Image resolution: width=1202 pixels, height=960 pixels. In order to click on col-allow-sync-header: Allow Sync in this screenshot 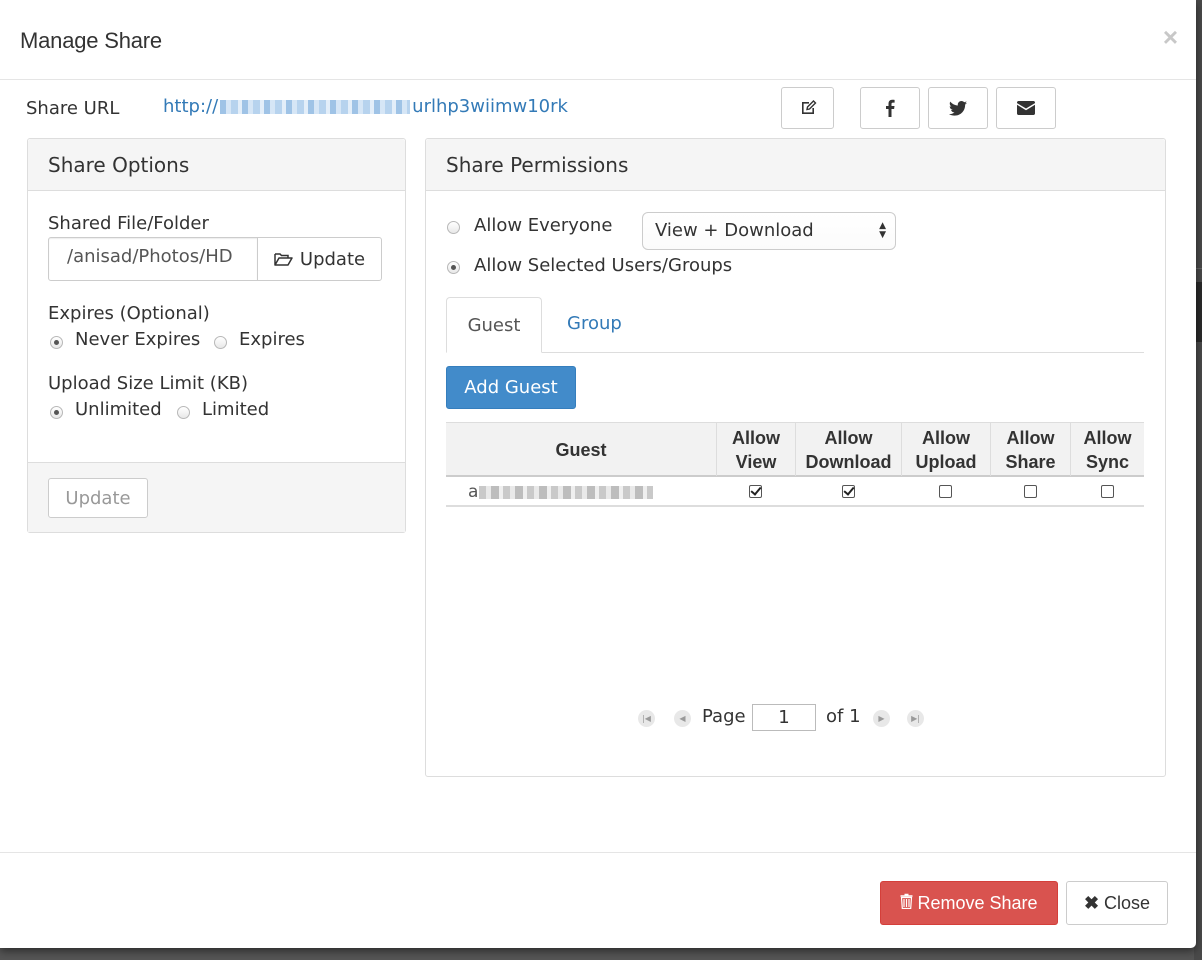, I will do `click(1107, 449)`.